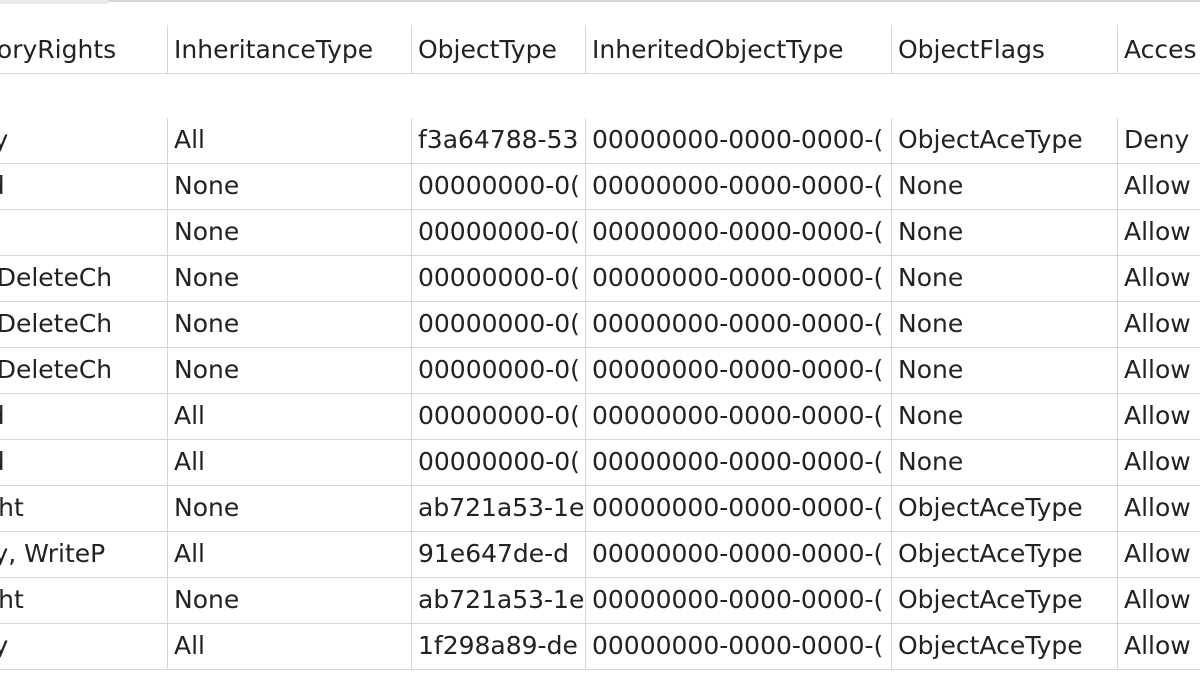 Image resolution: width=1200 pixels, height=675 pixels. I want to click on header-cell-d: InheritedObjectType, so click(739, 51).